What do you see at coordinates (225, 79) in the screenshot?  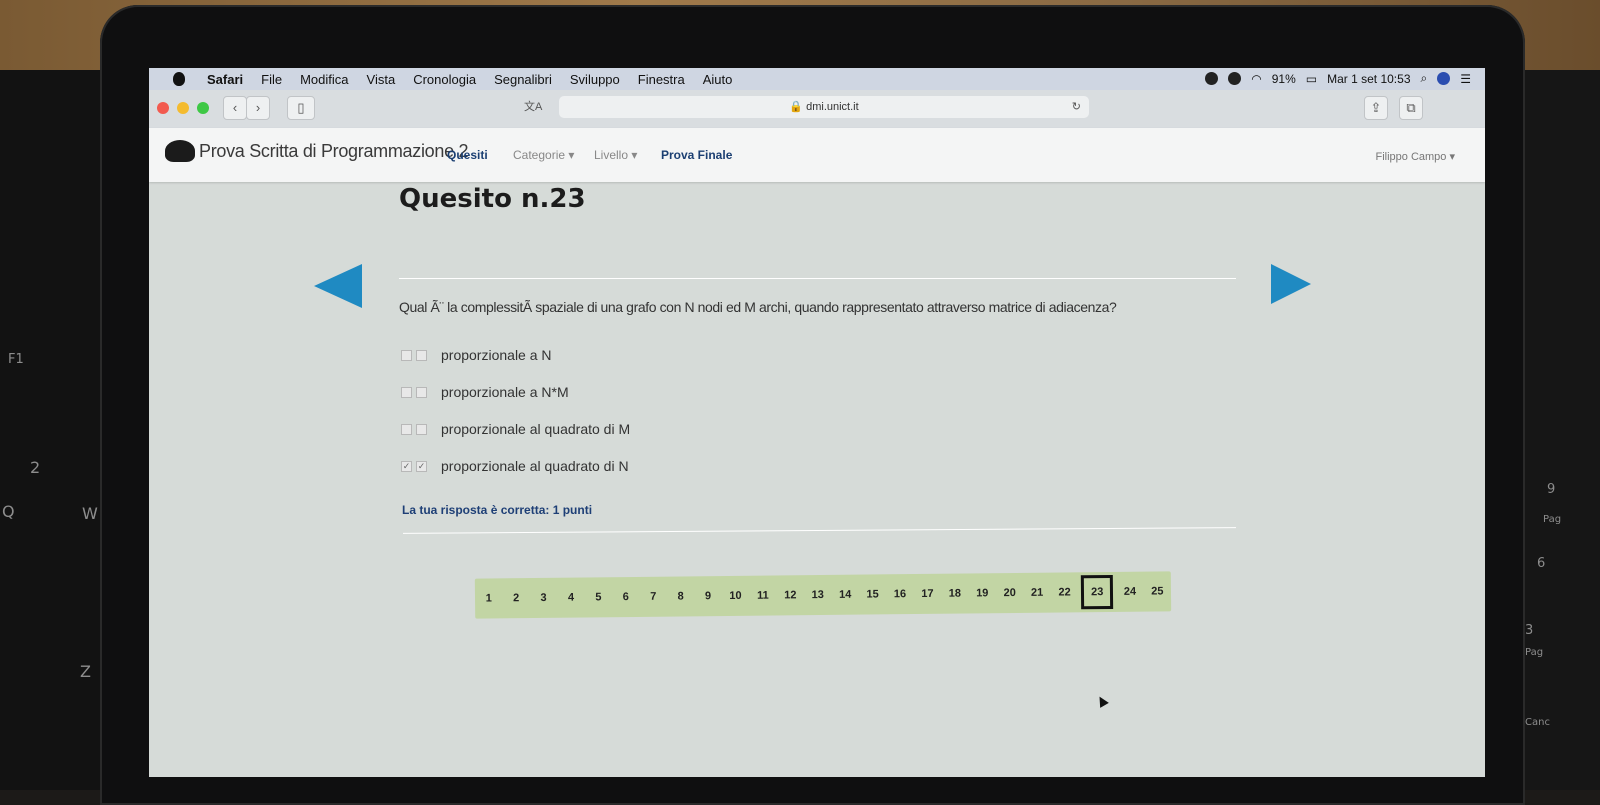 I see `menu-app: Safari` at bounding box center [225, 79].